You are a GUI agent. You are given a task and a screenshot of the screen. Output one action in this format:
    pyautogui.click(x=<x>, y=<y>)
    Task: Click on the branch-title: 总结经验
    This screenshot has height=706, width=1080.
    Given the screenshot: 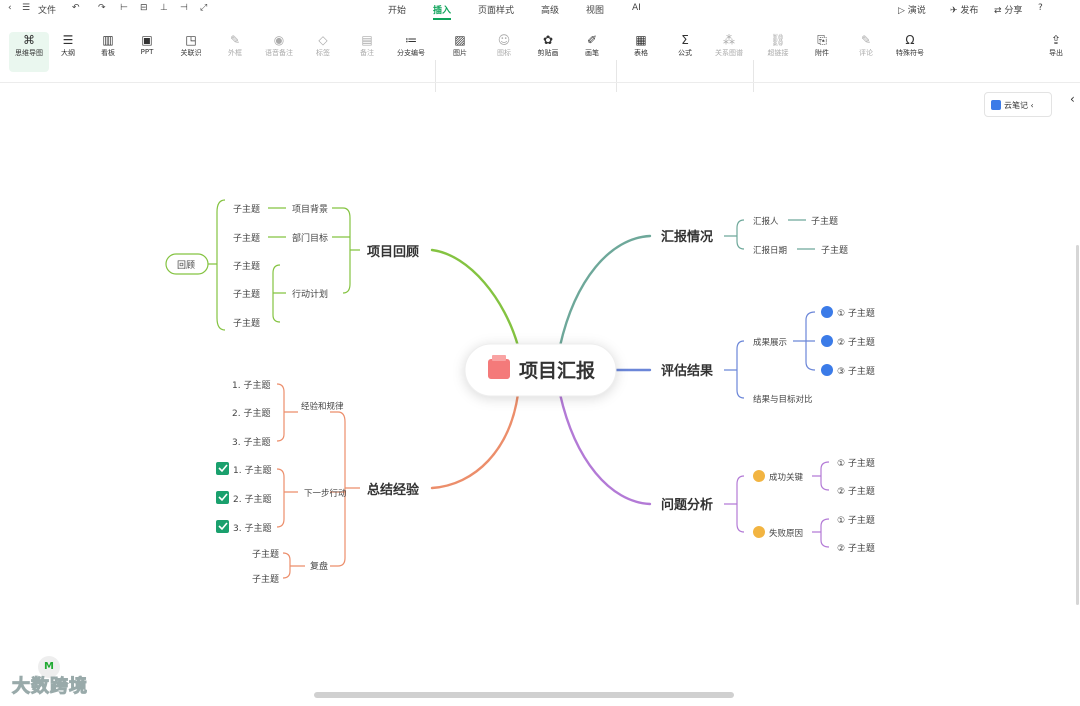 What is the action you would take?
    pyautogui.click(x=393, y=490)
    